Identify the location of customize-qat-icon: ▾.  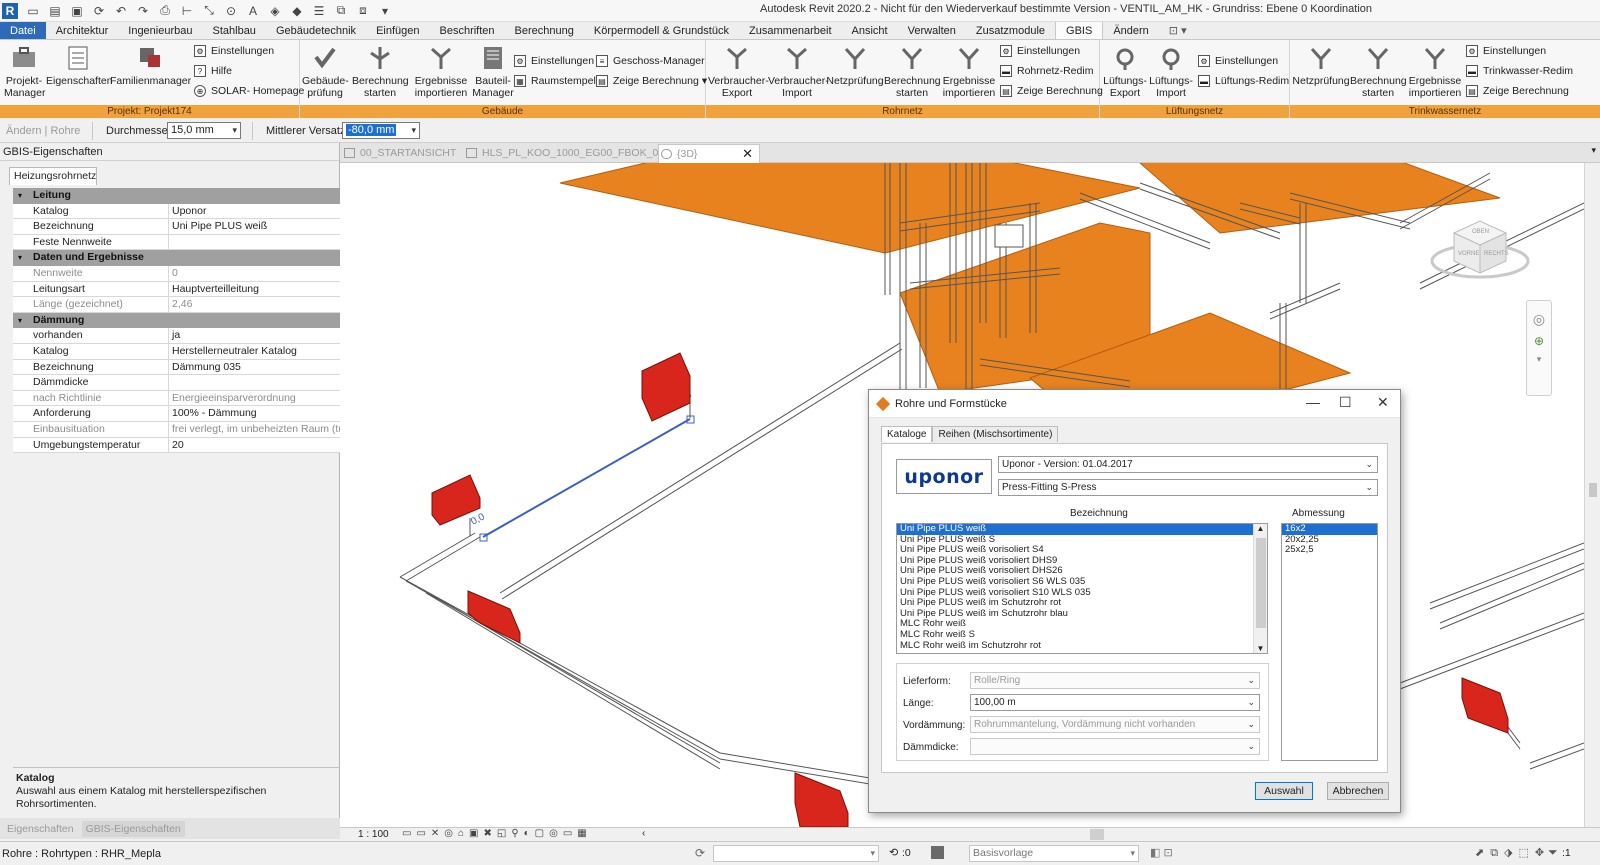
(385, 11).